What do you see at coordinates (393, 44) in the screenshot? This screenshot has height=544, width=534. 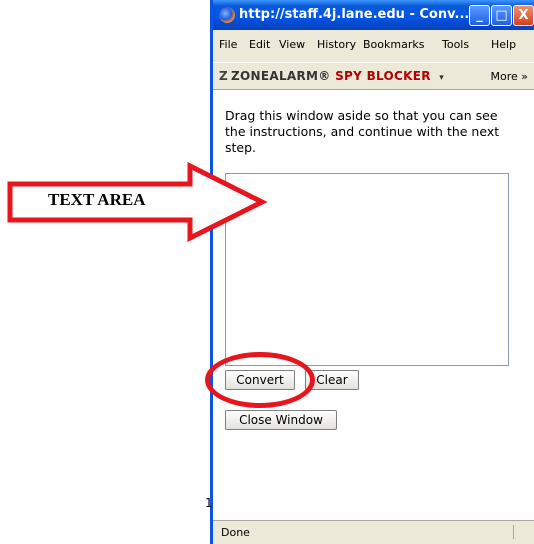 I see `menu-bookmarks: Bookmarks` at bounding box center [393, 44].